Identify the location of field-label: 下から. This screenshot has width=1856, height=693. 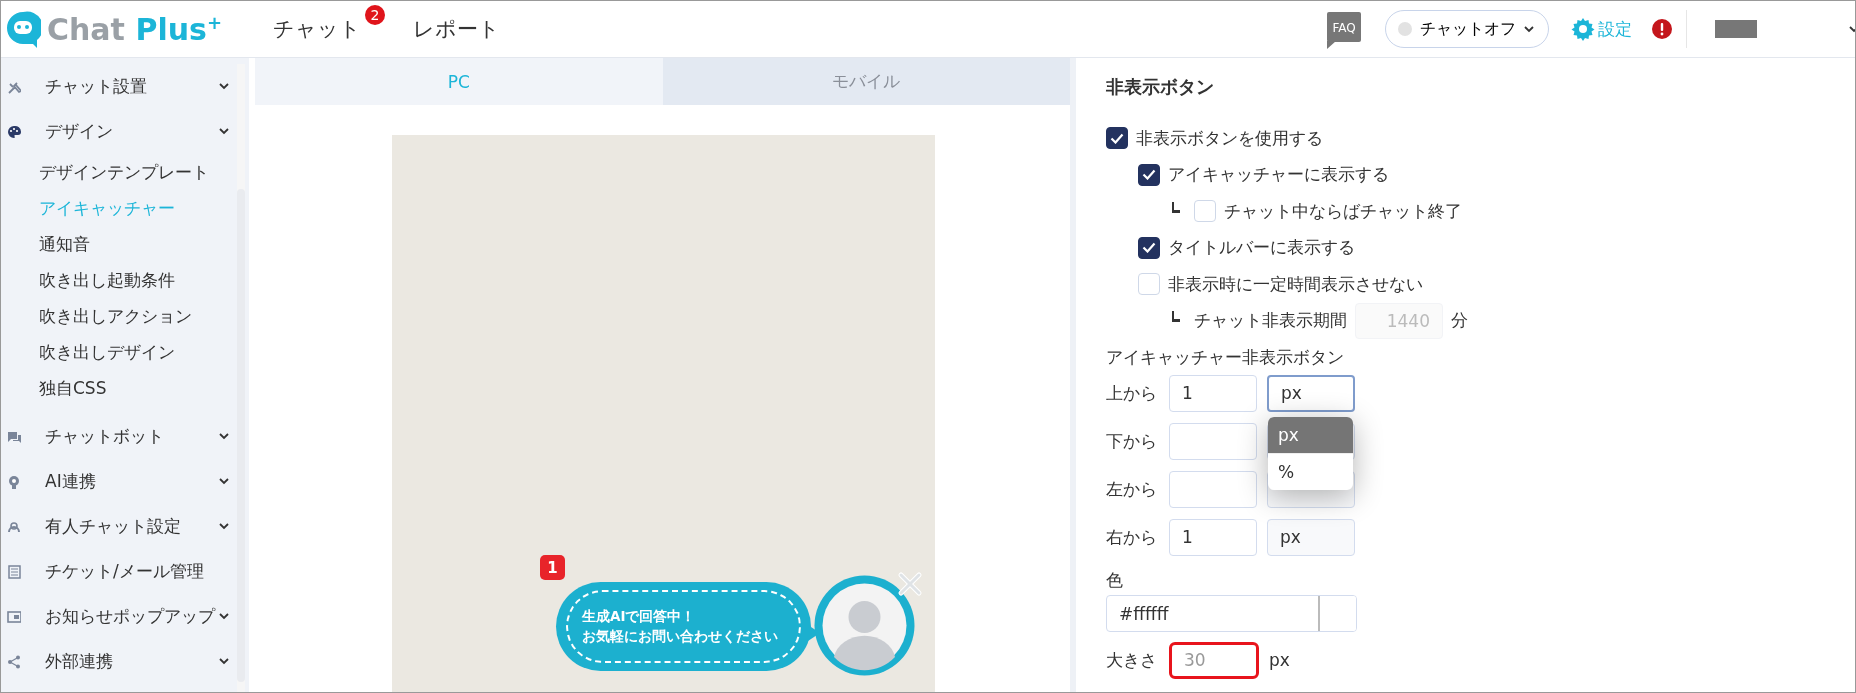
(1132, 441).